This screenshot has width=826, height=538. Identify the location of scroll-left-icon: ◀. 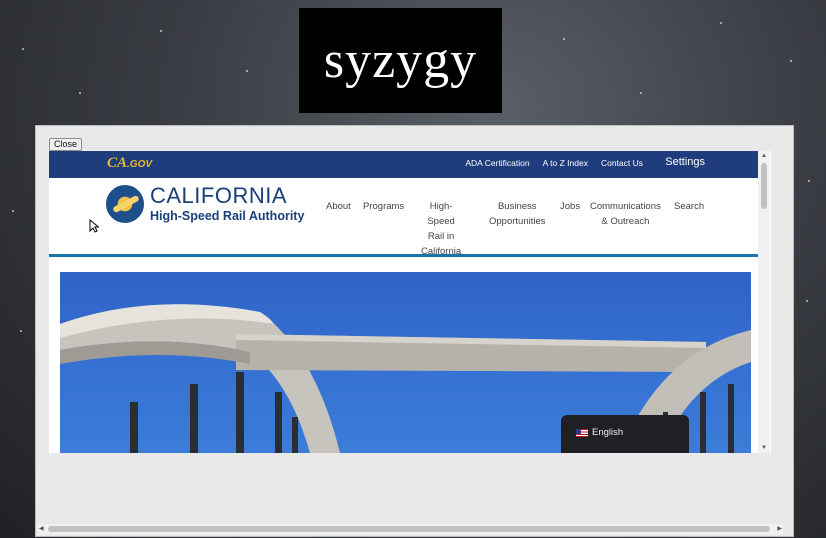
(41, 528).